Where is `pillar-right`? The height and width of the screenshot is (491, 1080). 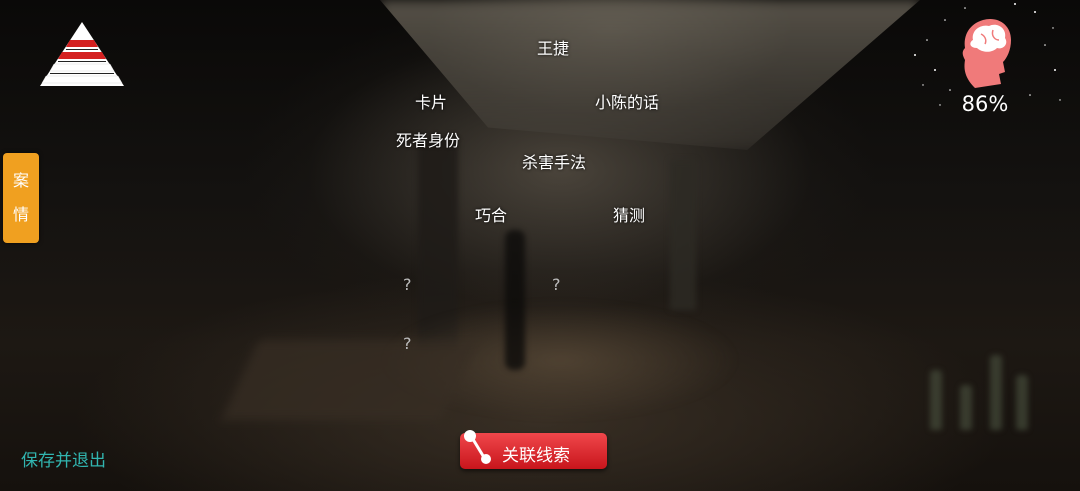
pillar-right is located at coordinates (683, 235).